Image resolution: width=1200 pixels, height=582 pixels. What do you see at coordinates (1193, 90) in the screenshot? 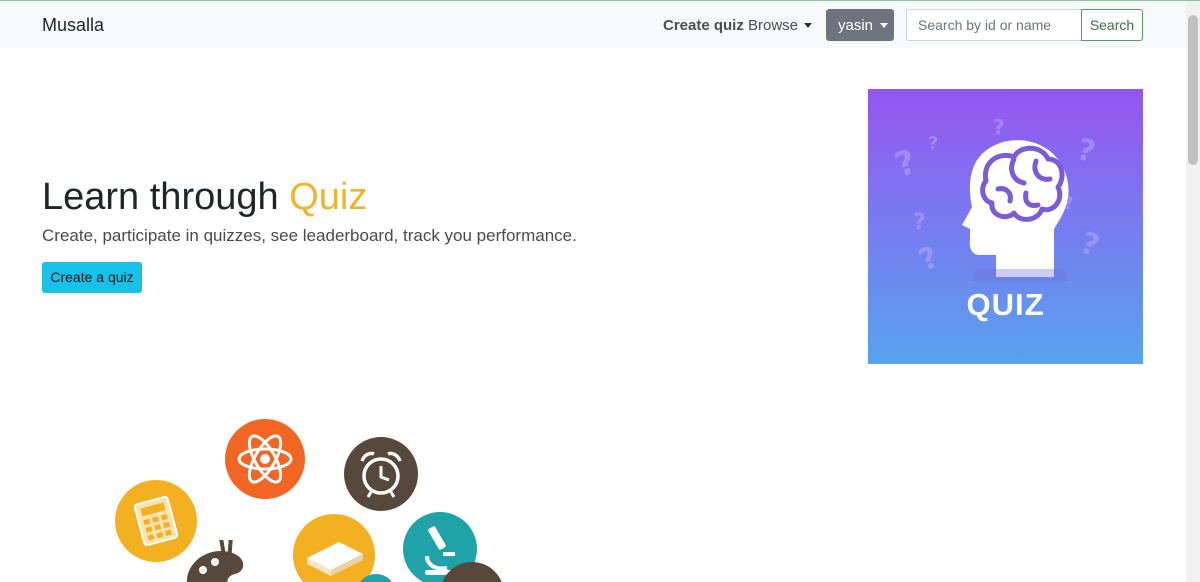
I see `scrollbar-thumb` at bounding box center [1193, 90].